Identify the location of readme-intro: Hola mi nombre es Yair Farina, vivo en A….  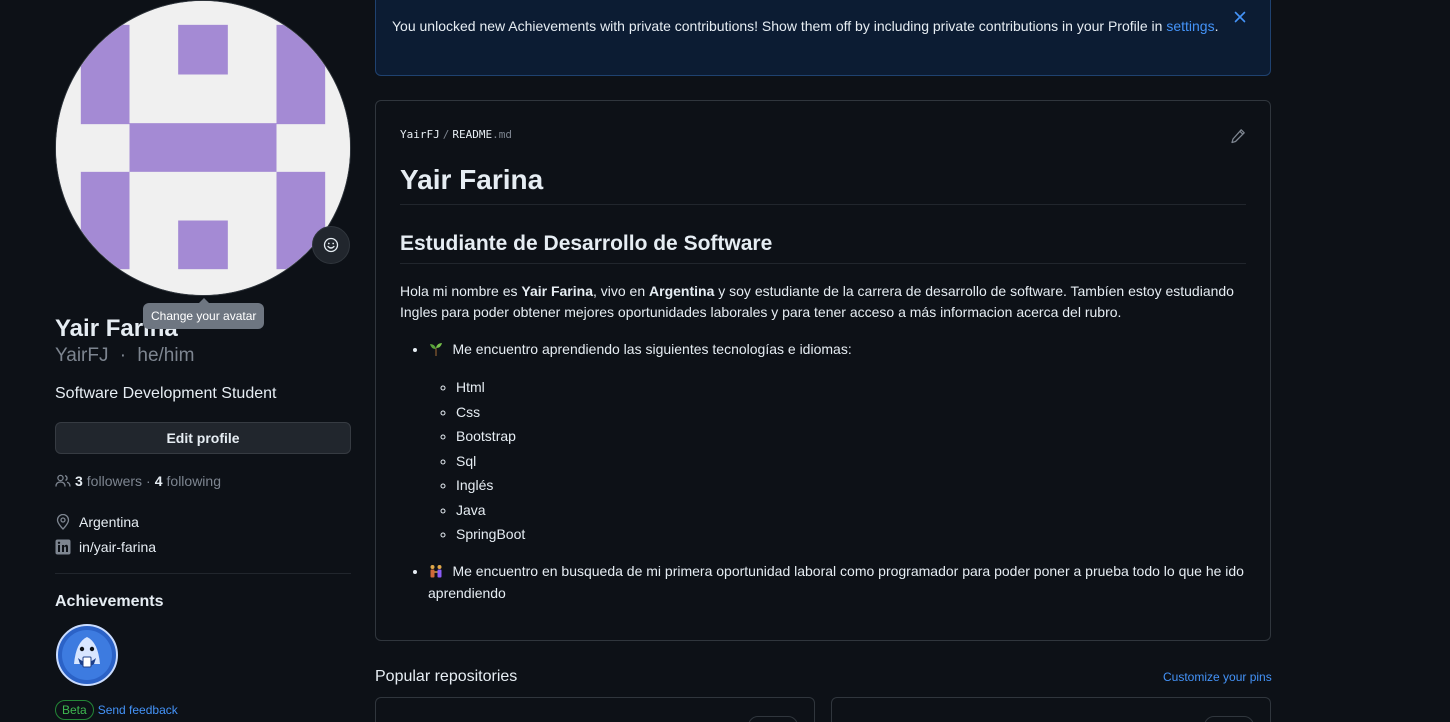
(823, 302).